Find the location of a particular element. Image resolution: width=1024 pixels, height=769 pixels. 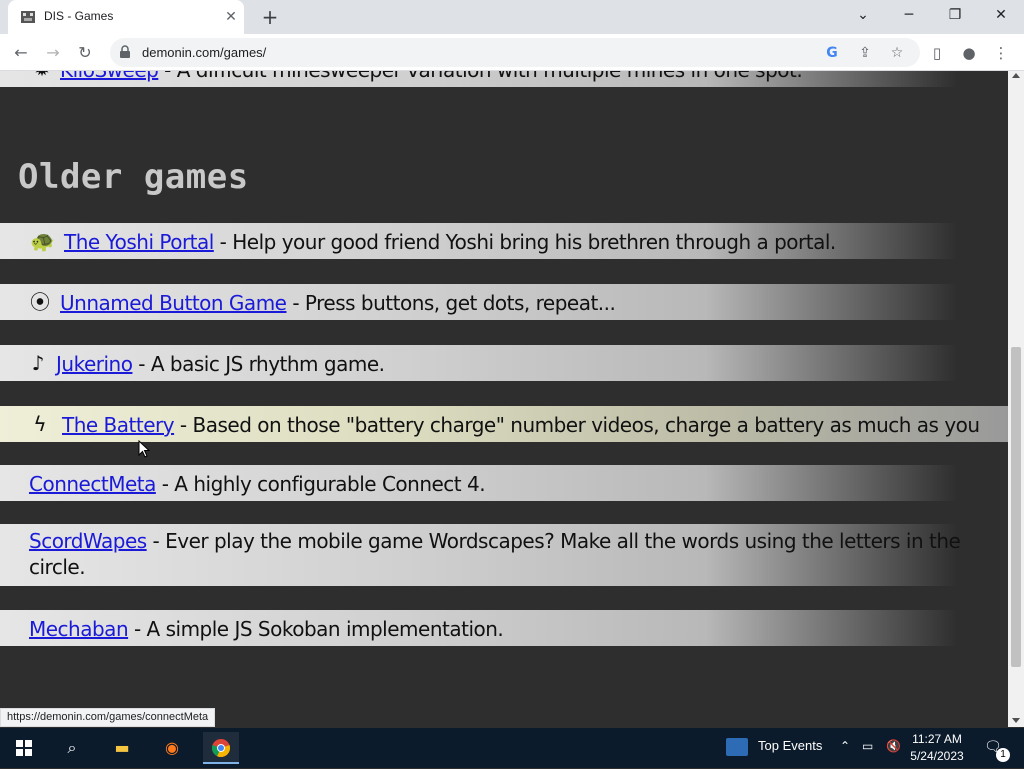

back-button: ← is located at coordinates (21, 53).